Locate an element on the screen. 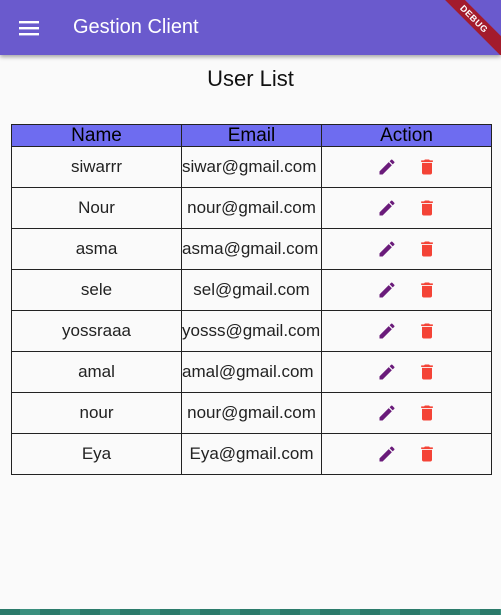  menu-button is located at coordinates (29, 28).